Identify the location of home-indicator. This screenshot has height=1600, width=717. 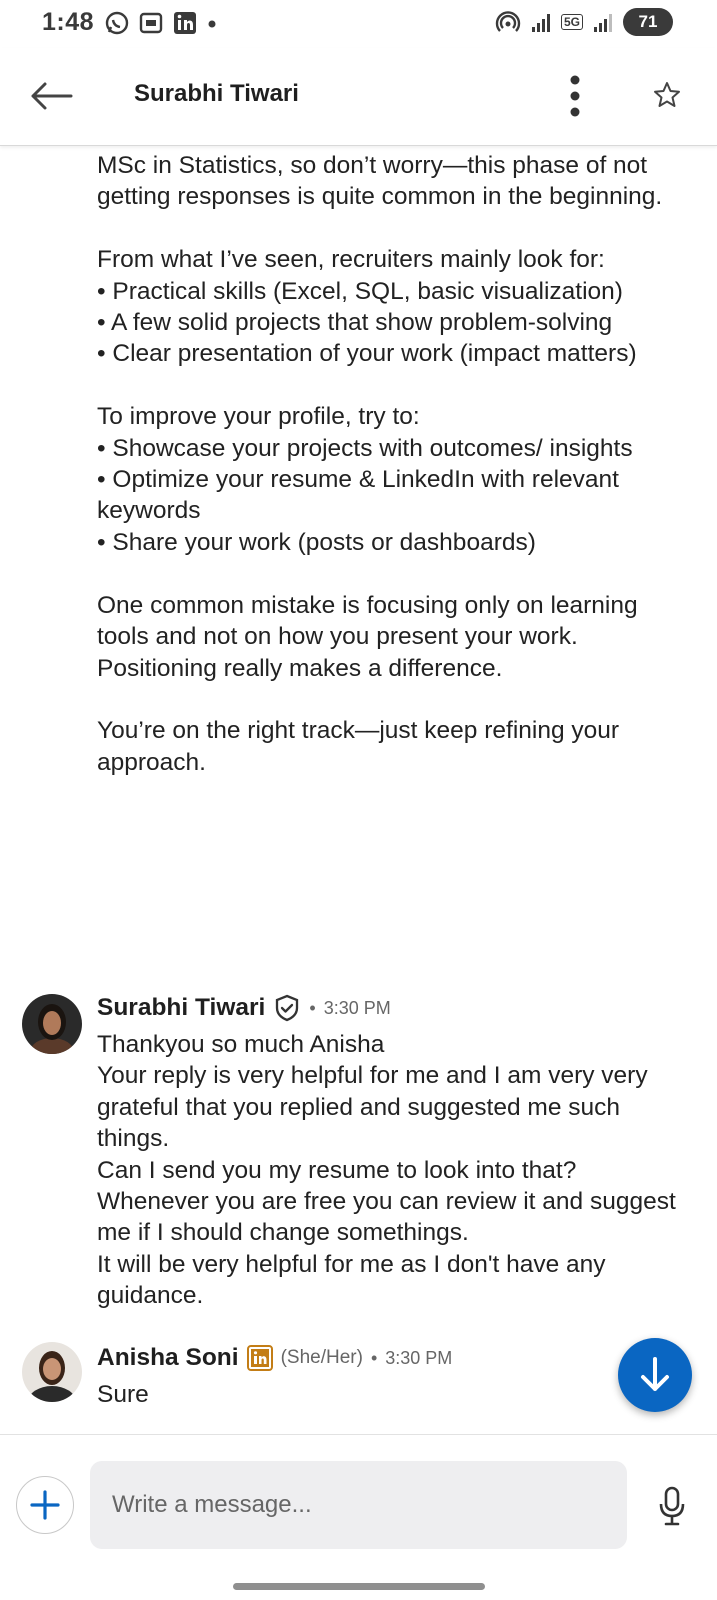
(359, 1586).